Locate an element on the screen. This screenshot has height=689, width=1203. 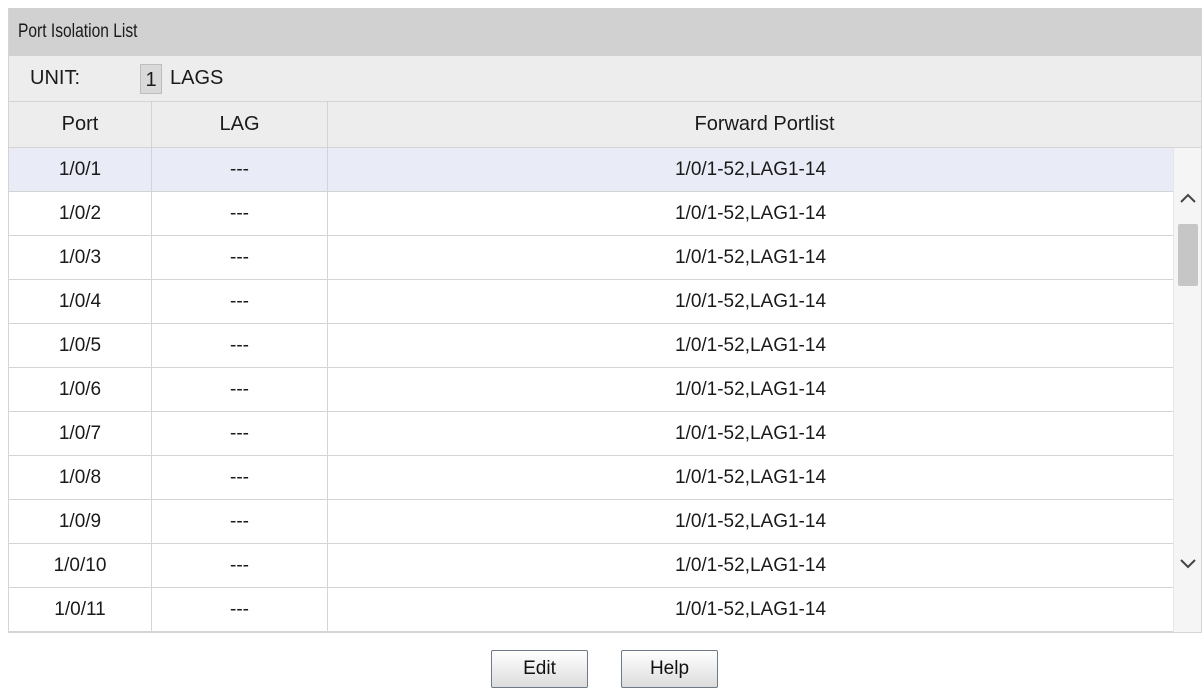
column-header-port: Port is located at coordinates (80, 124).